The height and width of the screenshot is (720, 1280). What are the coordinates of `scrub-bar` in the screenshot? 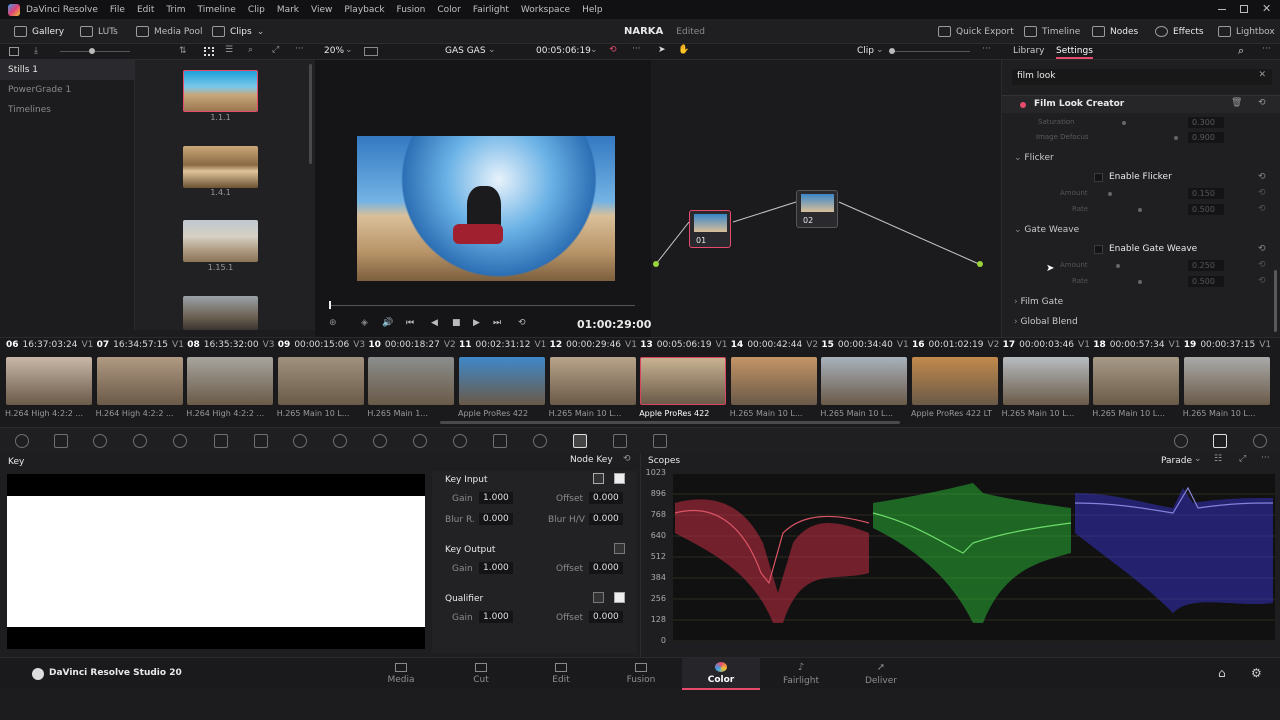 It's located at (482, 305).